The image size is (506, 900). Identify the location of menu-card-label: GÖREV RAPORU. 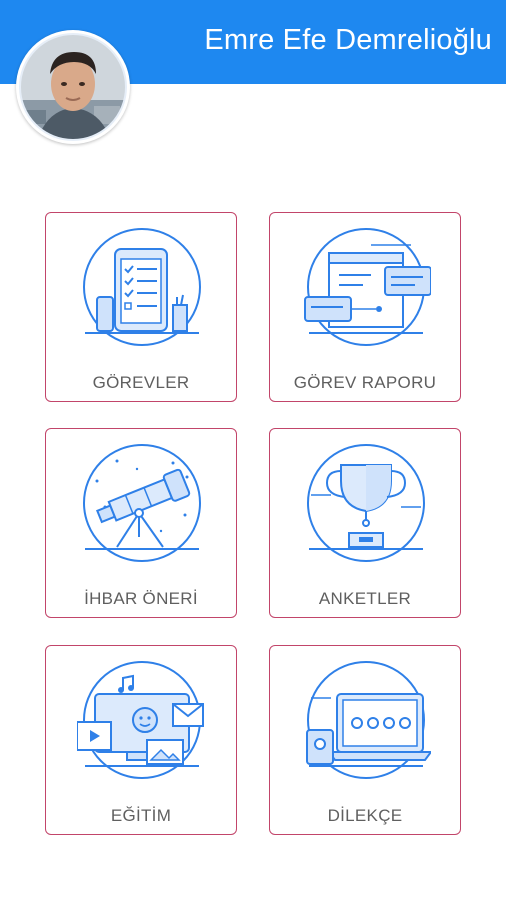
(365, 382).